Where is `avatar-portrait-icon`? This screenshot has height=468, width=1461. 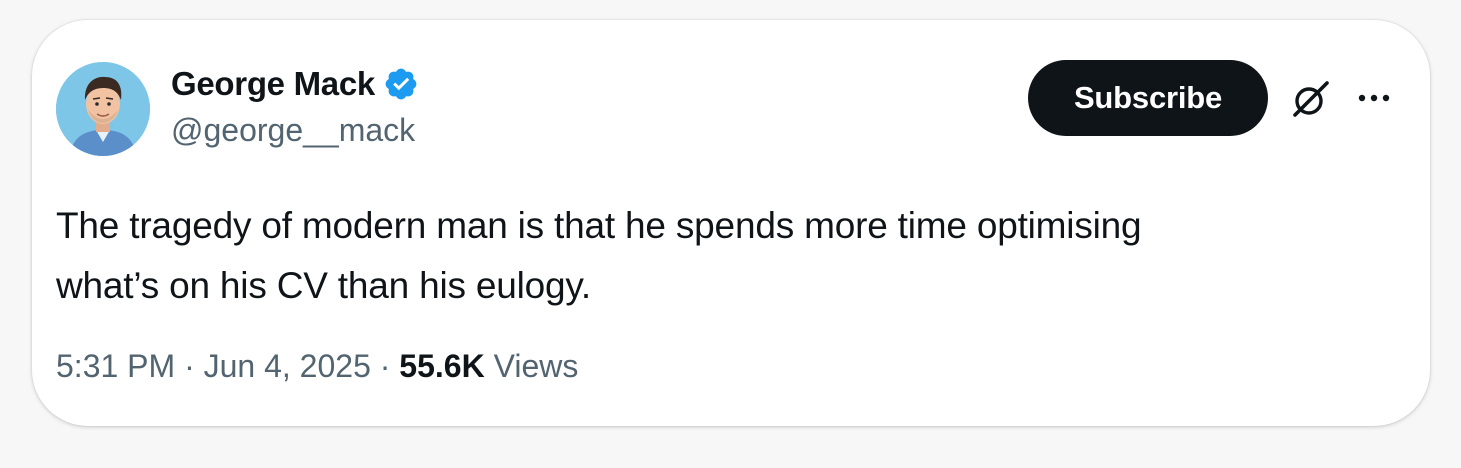
avatar-portrait-icon is located at coordinates (103, 109).